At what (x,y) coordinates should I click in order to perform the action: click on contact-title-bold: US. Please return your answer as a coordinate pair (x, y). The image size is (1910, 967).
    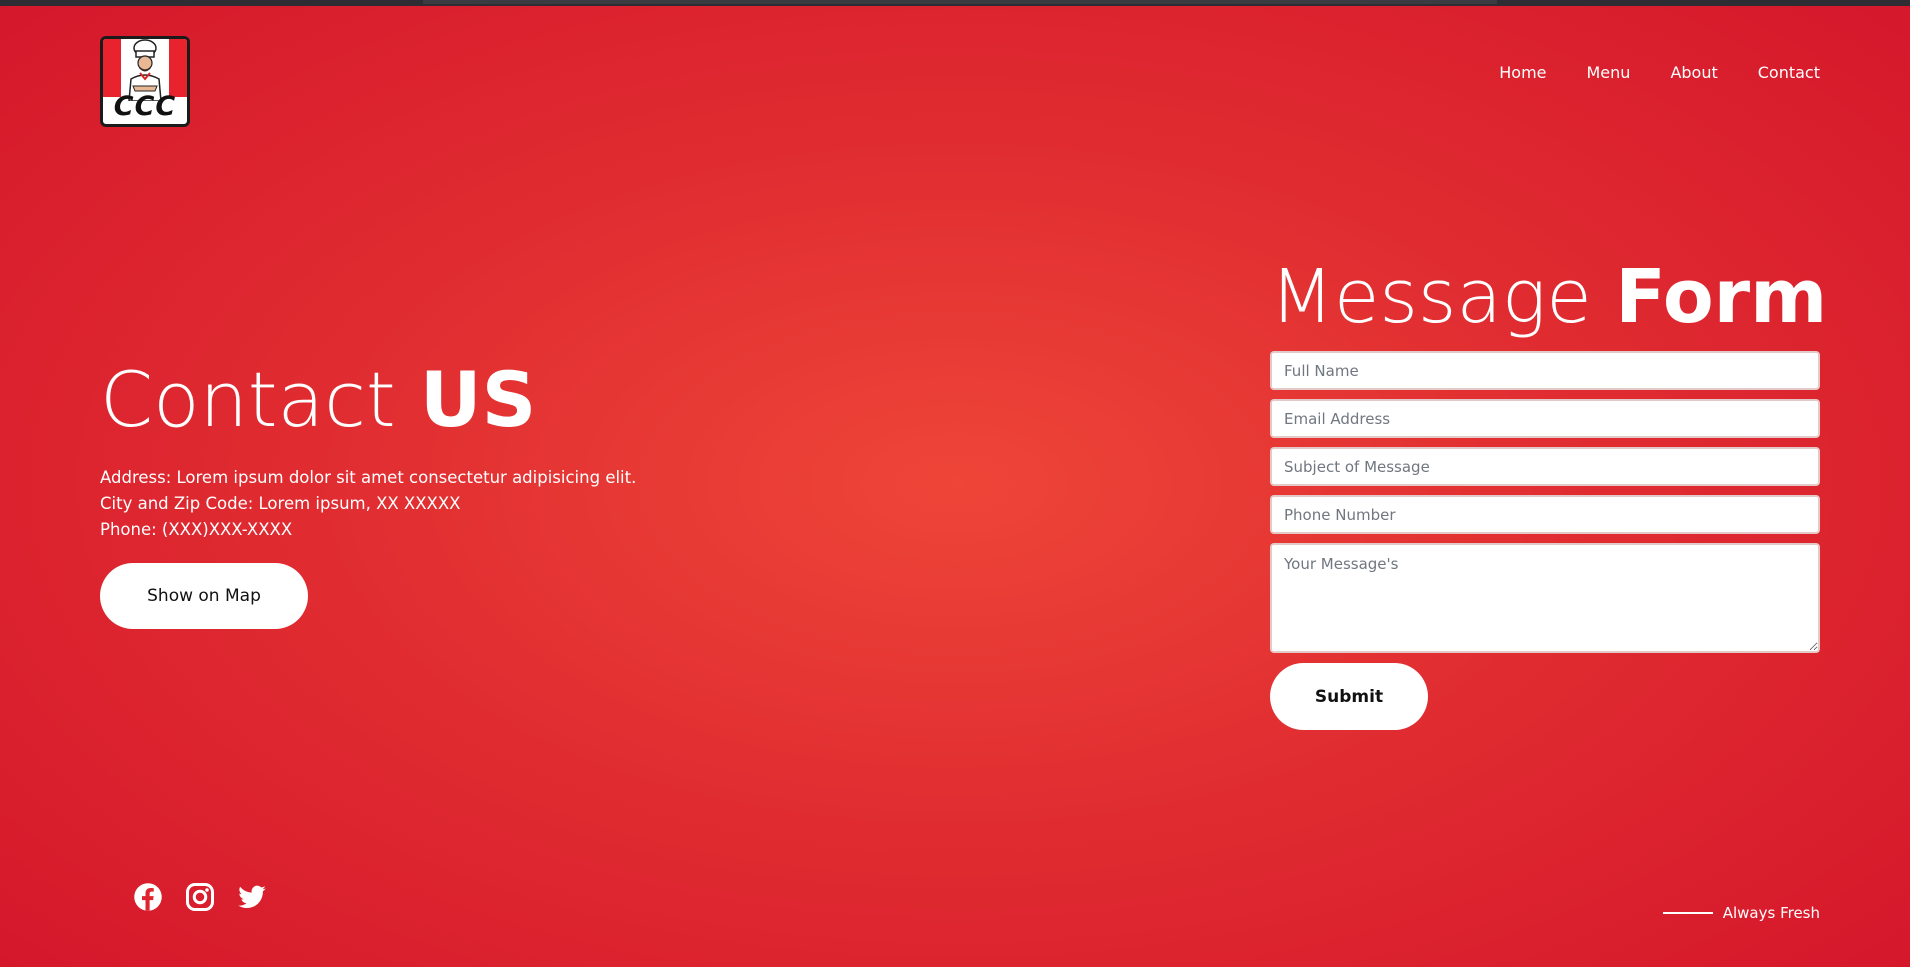
    Looking at the image, I should click on (478, 399).